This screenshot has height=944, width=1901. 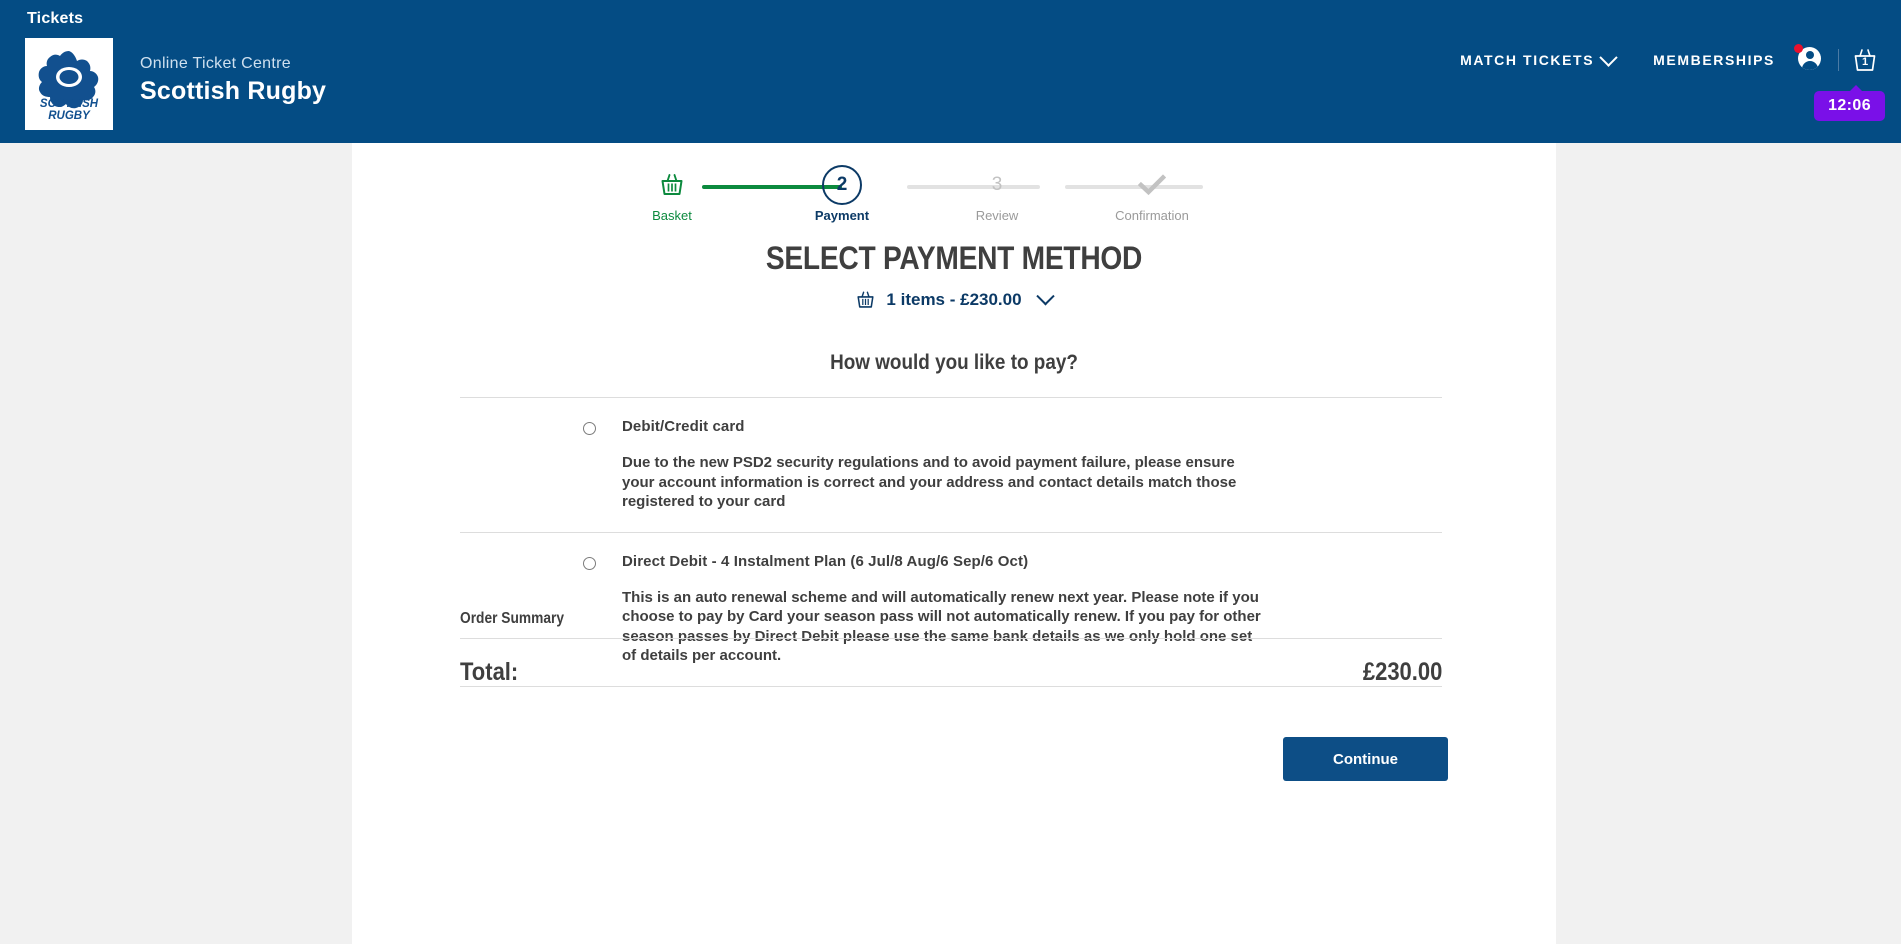 I want to click on order-summary: Order Summary, so click(x=951, y=624).